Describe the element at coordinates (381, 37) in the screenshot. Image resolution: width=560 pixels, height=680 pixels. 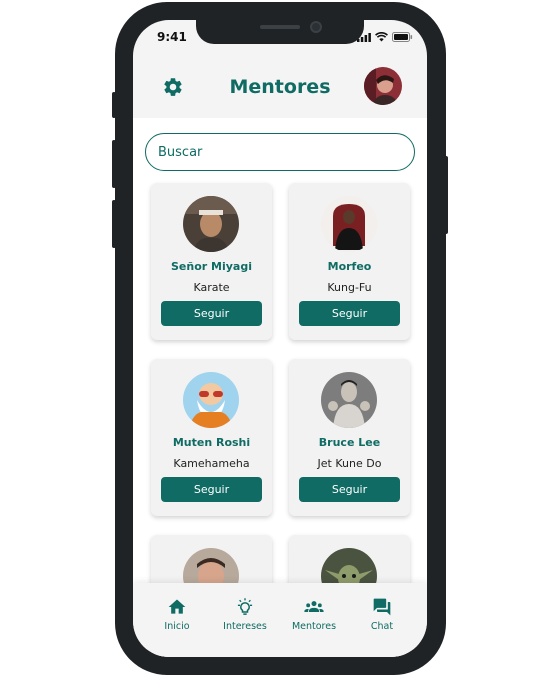
I see `wifi-icon` at that location.